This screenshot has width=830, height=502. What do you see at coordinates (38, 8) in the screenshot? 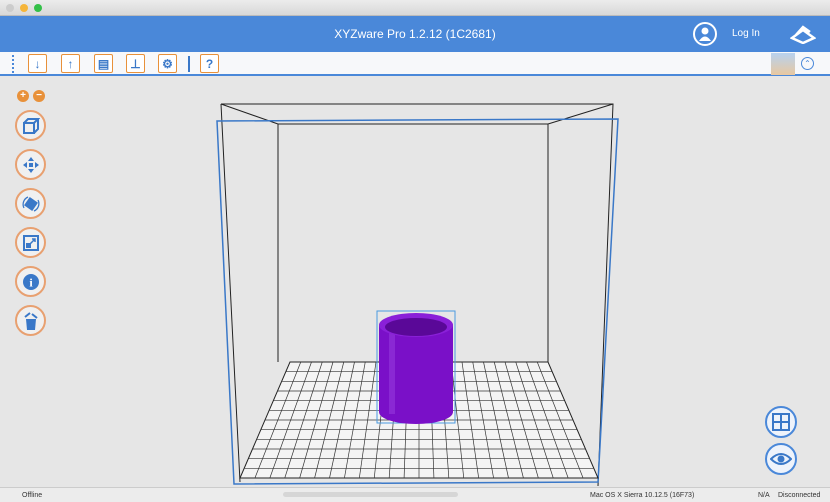
I see `zoom-window-button` at bounding box center [38, 8].